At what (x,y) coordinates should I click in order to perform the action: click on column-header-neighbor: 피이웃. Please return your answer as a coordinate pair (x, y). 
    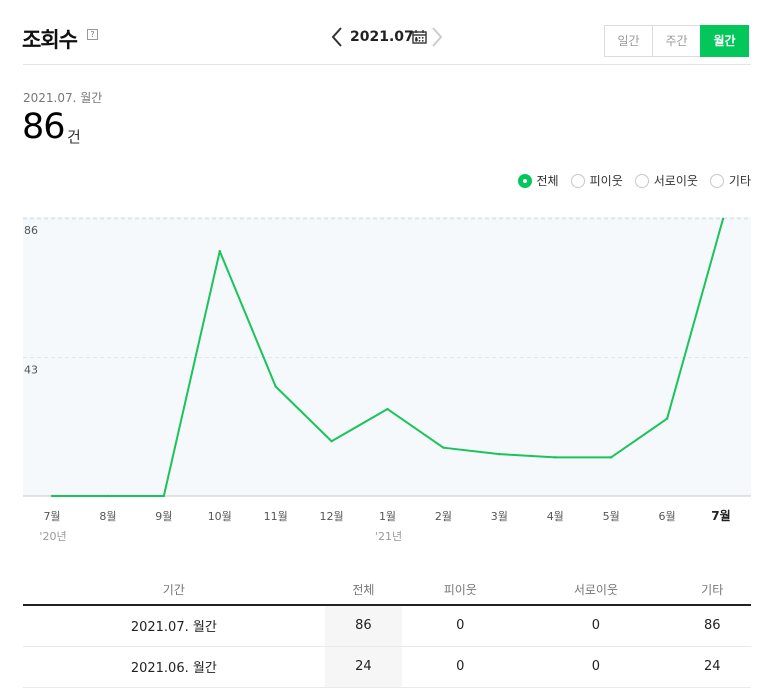
    Looking at the image, I should click on (460, 590).